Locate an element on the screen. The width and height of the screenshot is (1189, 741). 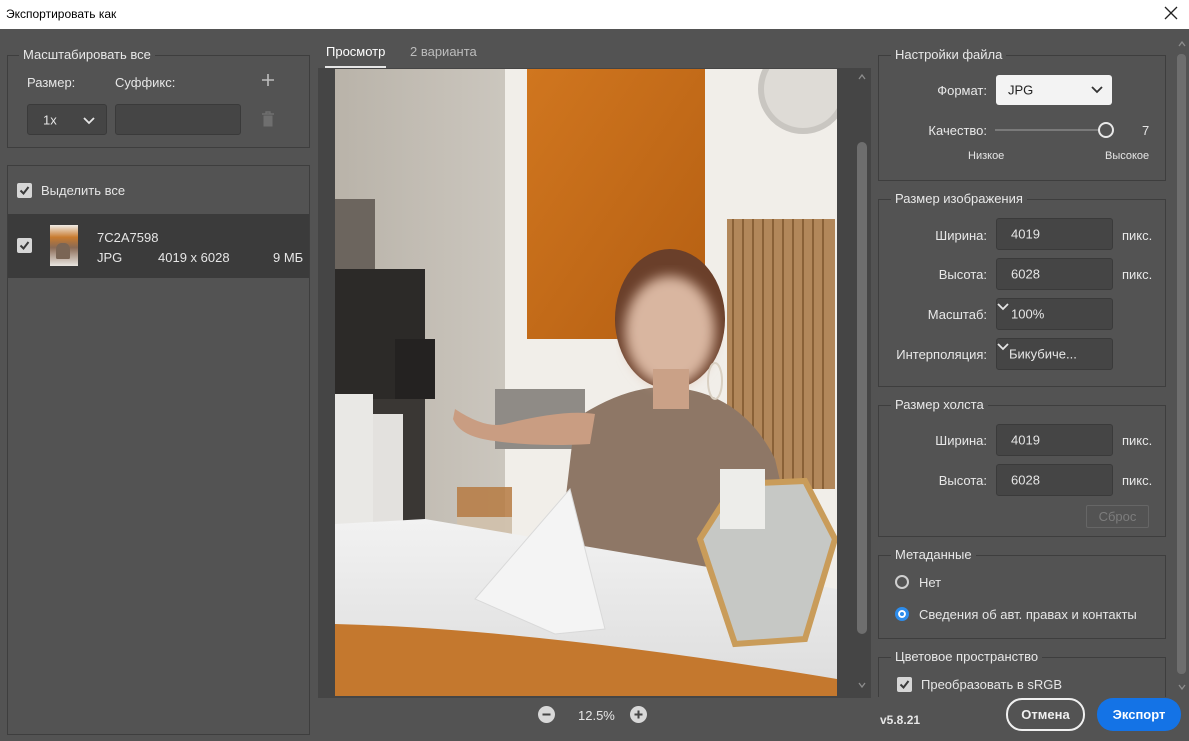
metadata-legend: Метаданные is located at coordinates (933, 554).